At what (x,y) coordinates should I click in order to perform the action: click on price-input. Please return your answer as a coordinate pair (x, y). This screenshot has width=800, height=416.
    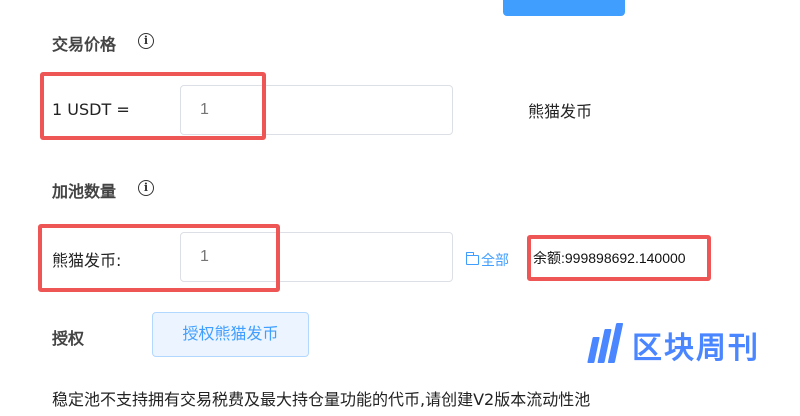
    Looking at the image, I should click on (316, 110).